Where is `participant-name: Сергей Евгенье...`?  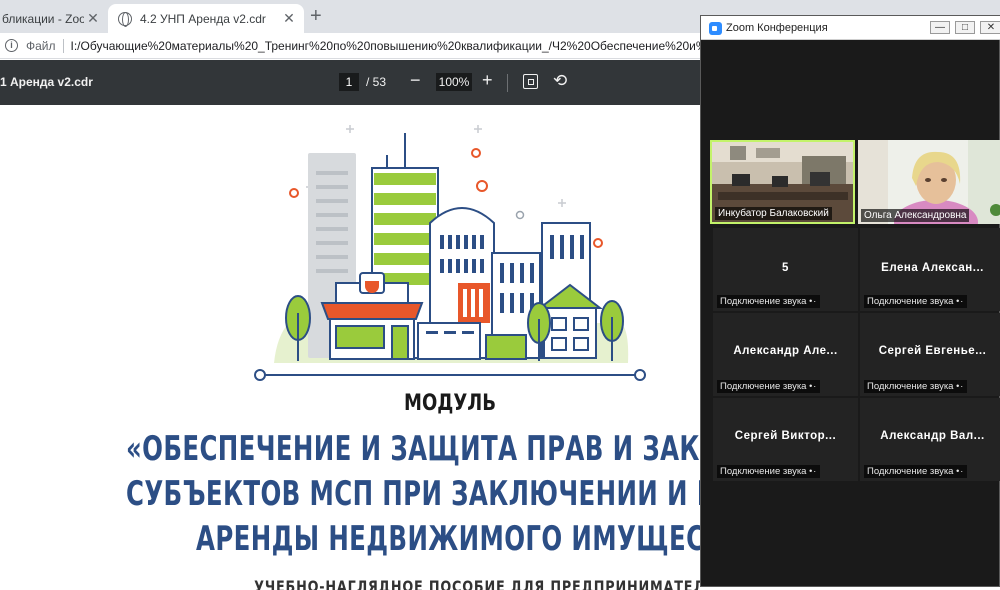 participant-name: Сергей Евгенье... is located at coordinates (932, 351).